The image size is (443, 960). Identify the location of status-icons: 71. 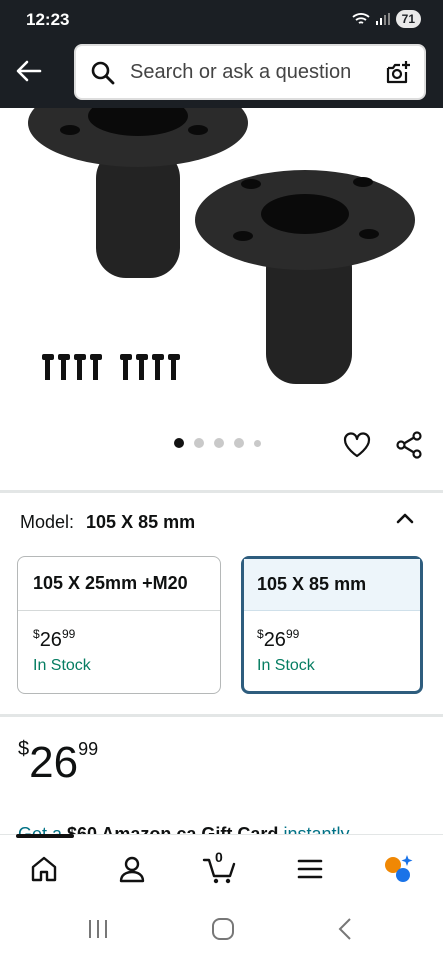
(386, 19).